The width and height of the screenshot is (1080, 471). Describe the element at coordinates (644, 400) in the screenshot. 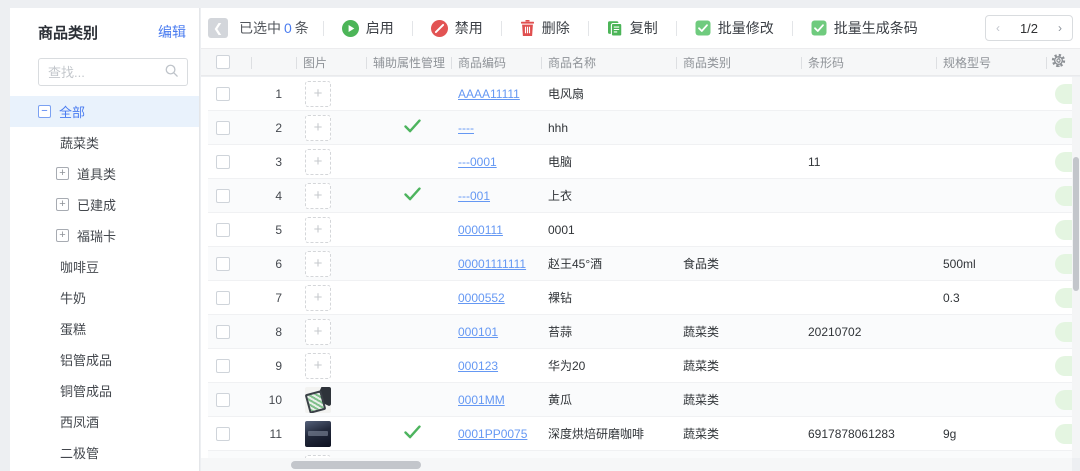

I see `table-row: 10 + 0001MM 黄瓜 蔬菜类` at that location.